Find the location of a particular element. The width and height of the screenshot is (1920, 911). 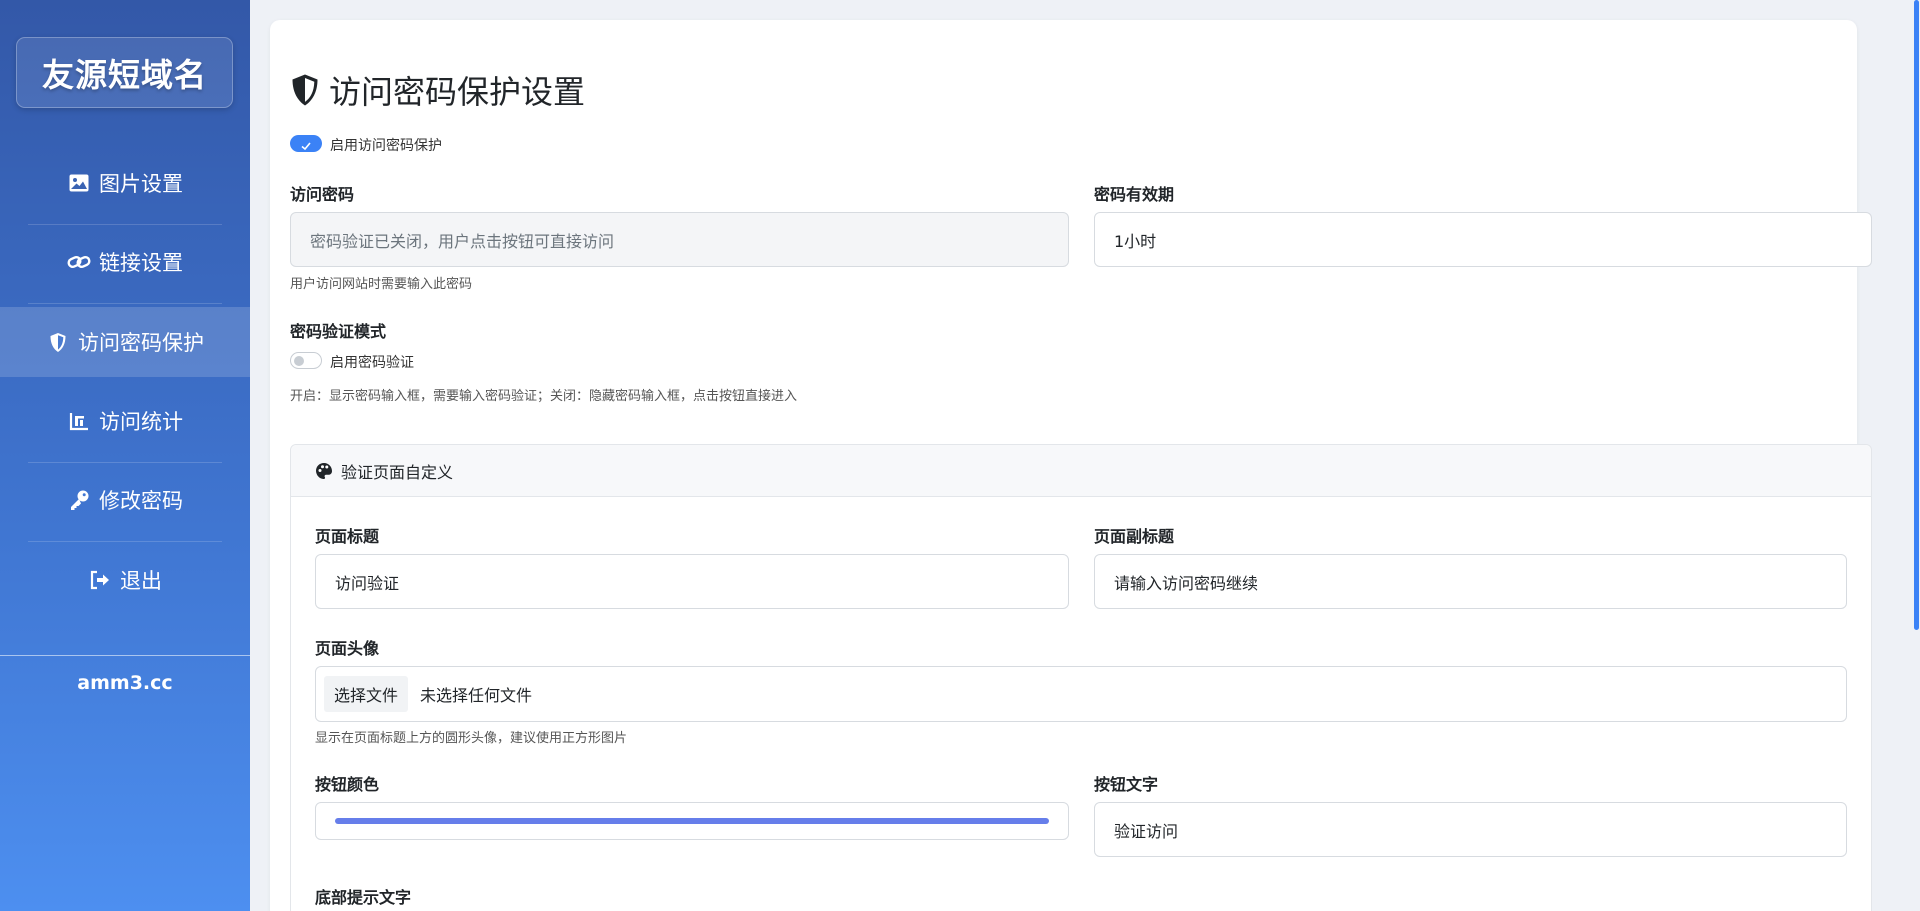

button-color-label: 按钮颜色 is located at coordinates (347, 784).